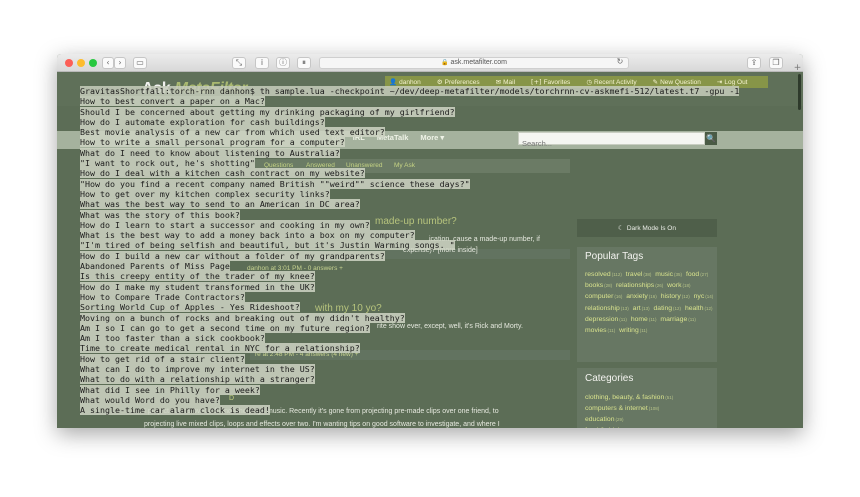 This screenshot has width=860, height=497. Describe the element at coordinates (430, 214) in the screenshot. I see `terminal-line: What was the story of this book?` at that location.